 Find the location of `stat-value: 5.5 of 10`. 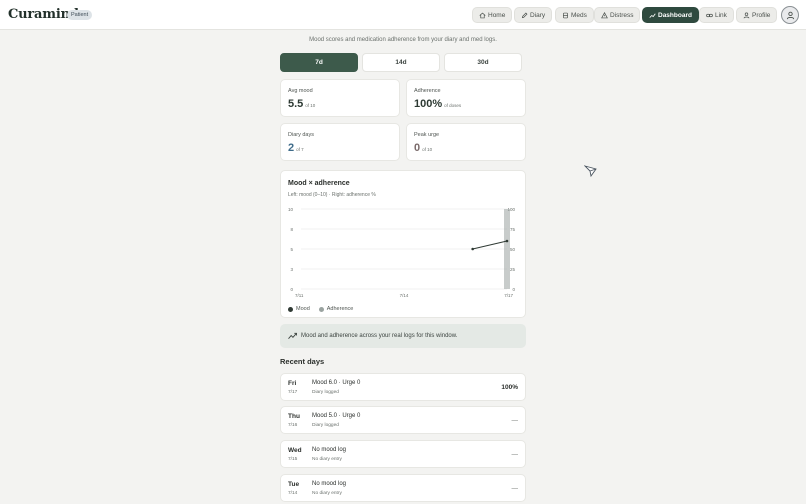

stat-value: 5.5 of 10 is located at coordinates (301, 104).